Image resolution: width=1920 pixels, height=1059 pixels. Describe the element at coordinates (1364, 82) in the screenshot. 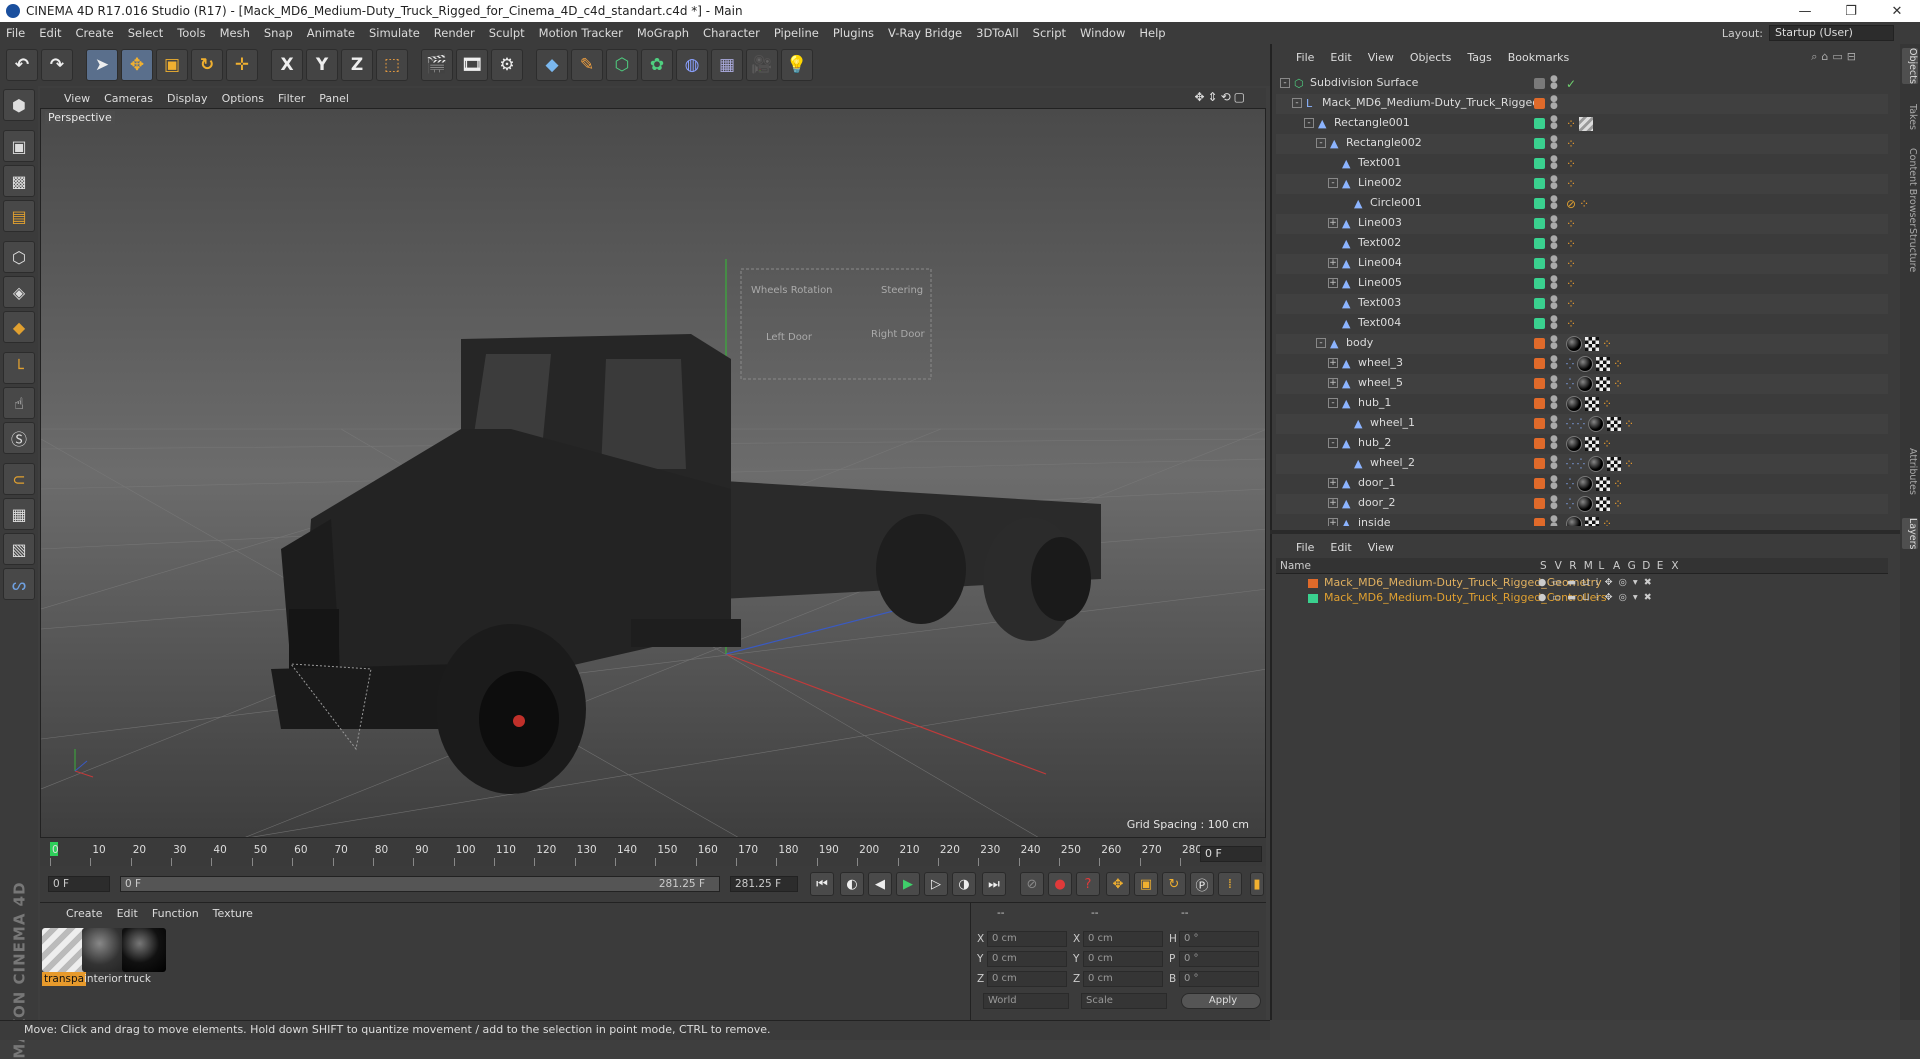

I see `object-name: Subdivision Surface` at that location.